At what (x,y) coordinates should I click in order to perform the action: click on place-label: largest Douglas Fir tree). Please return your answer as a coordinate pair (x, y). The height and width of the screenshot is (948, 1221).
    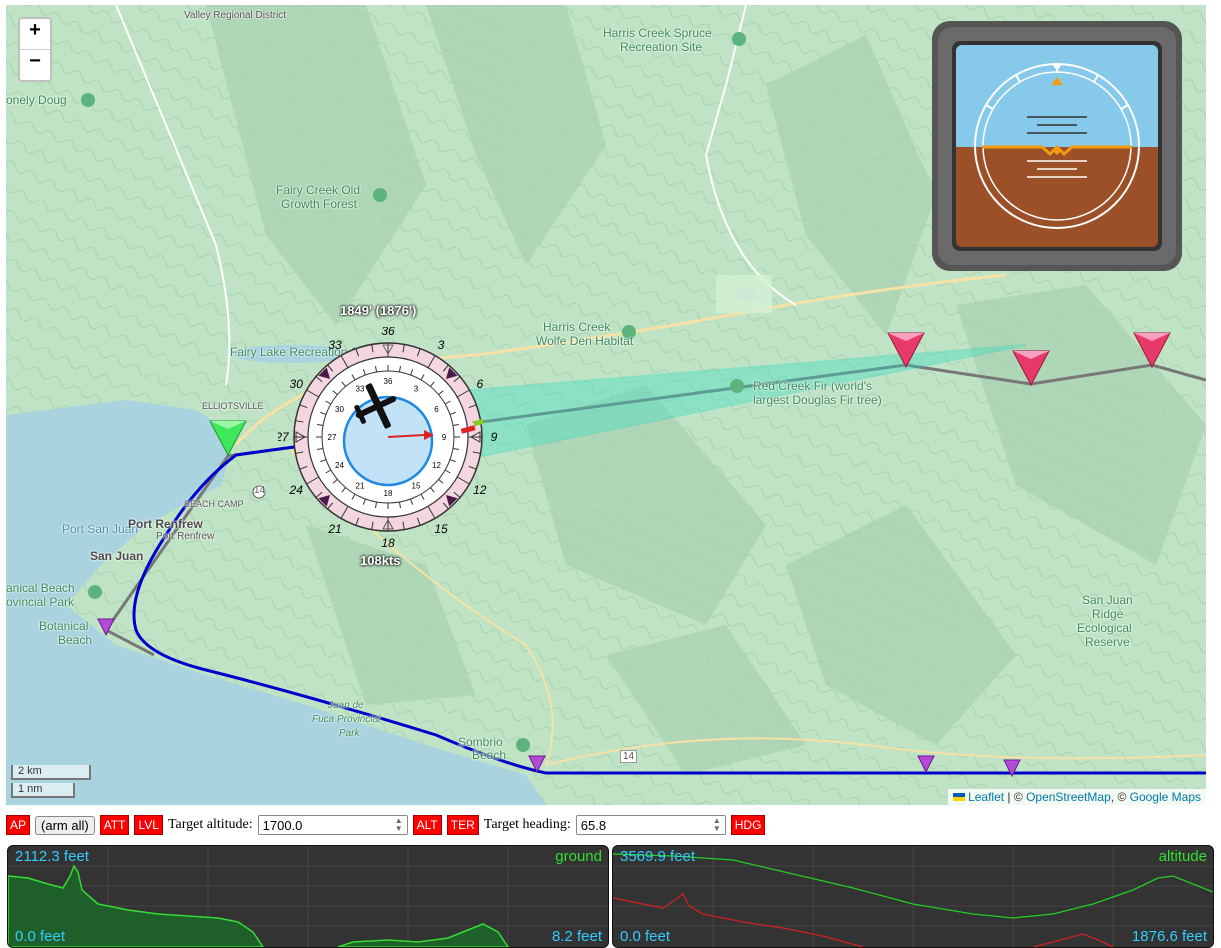
    Looking at the image, I should click on (817, 400).